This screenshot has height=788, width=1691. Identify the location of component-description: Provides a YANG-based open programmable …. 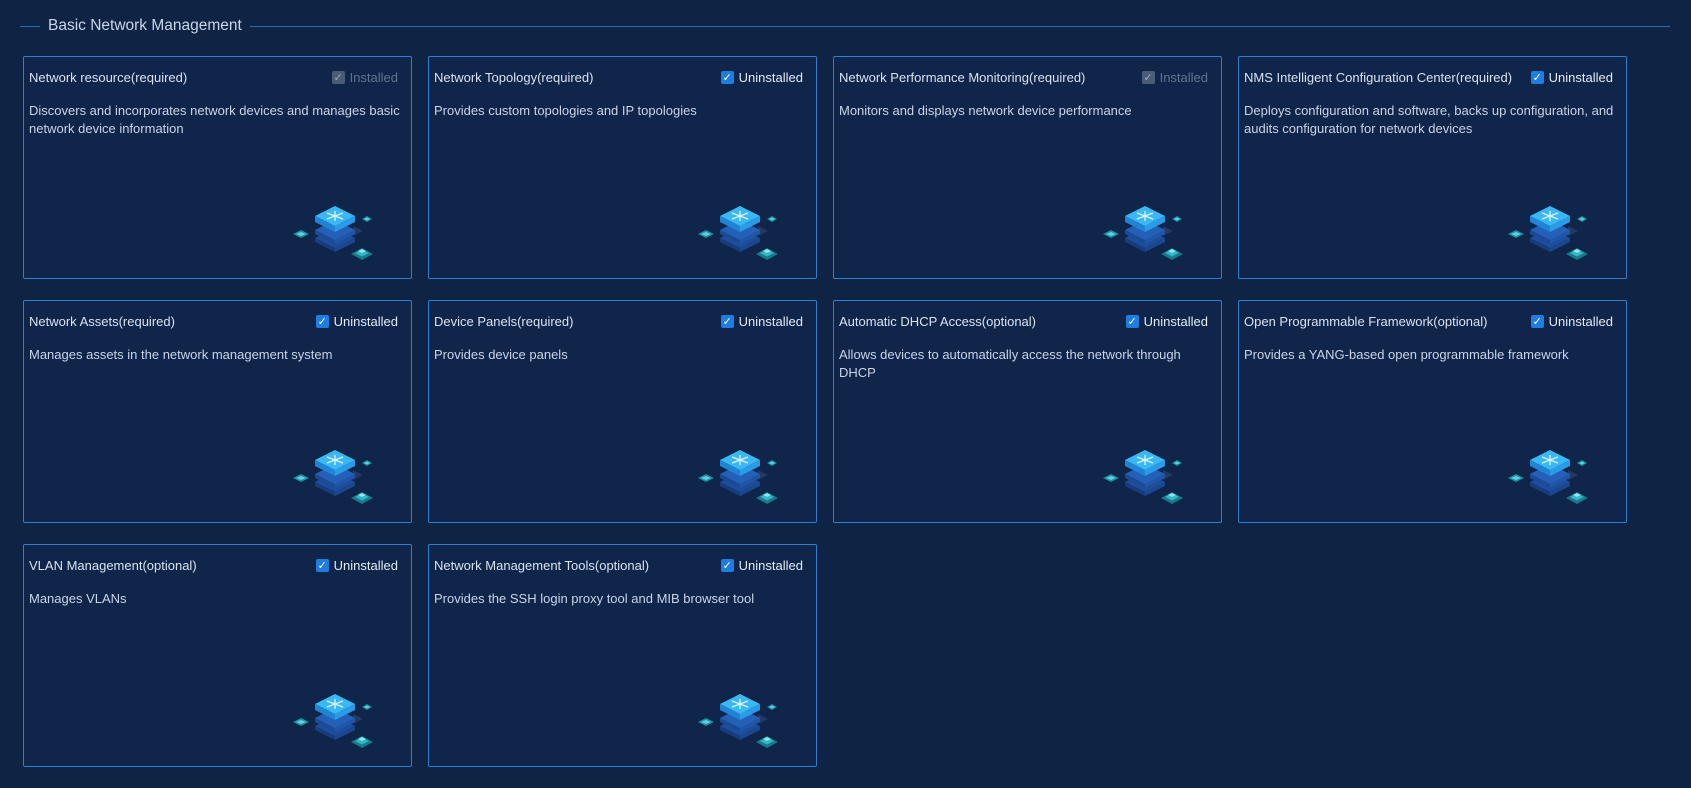
(1406, 354).